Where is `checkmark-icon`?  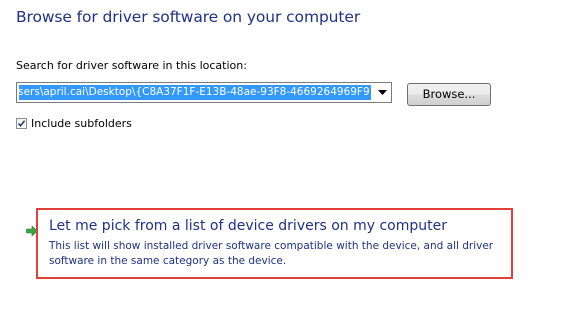 checkmark-icon is located at coordinates (21, 123).